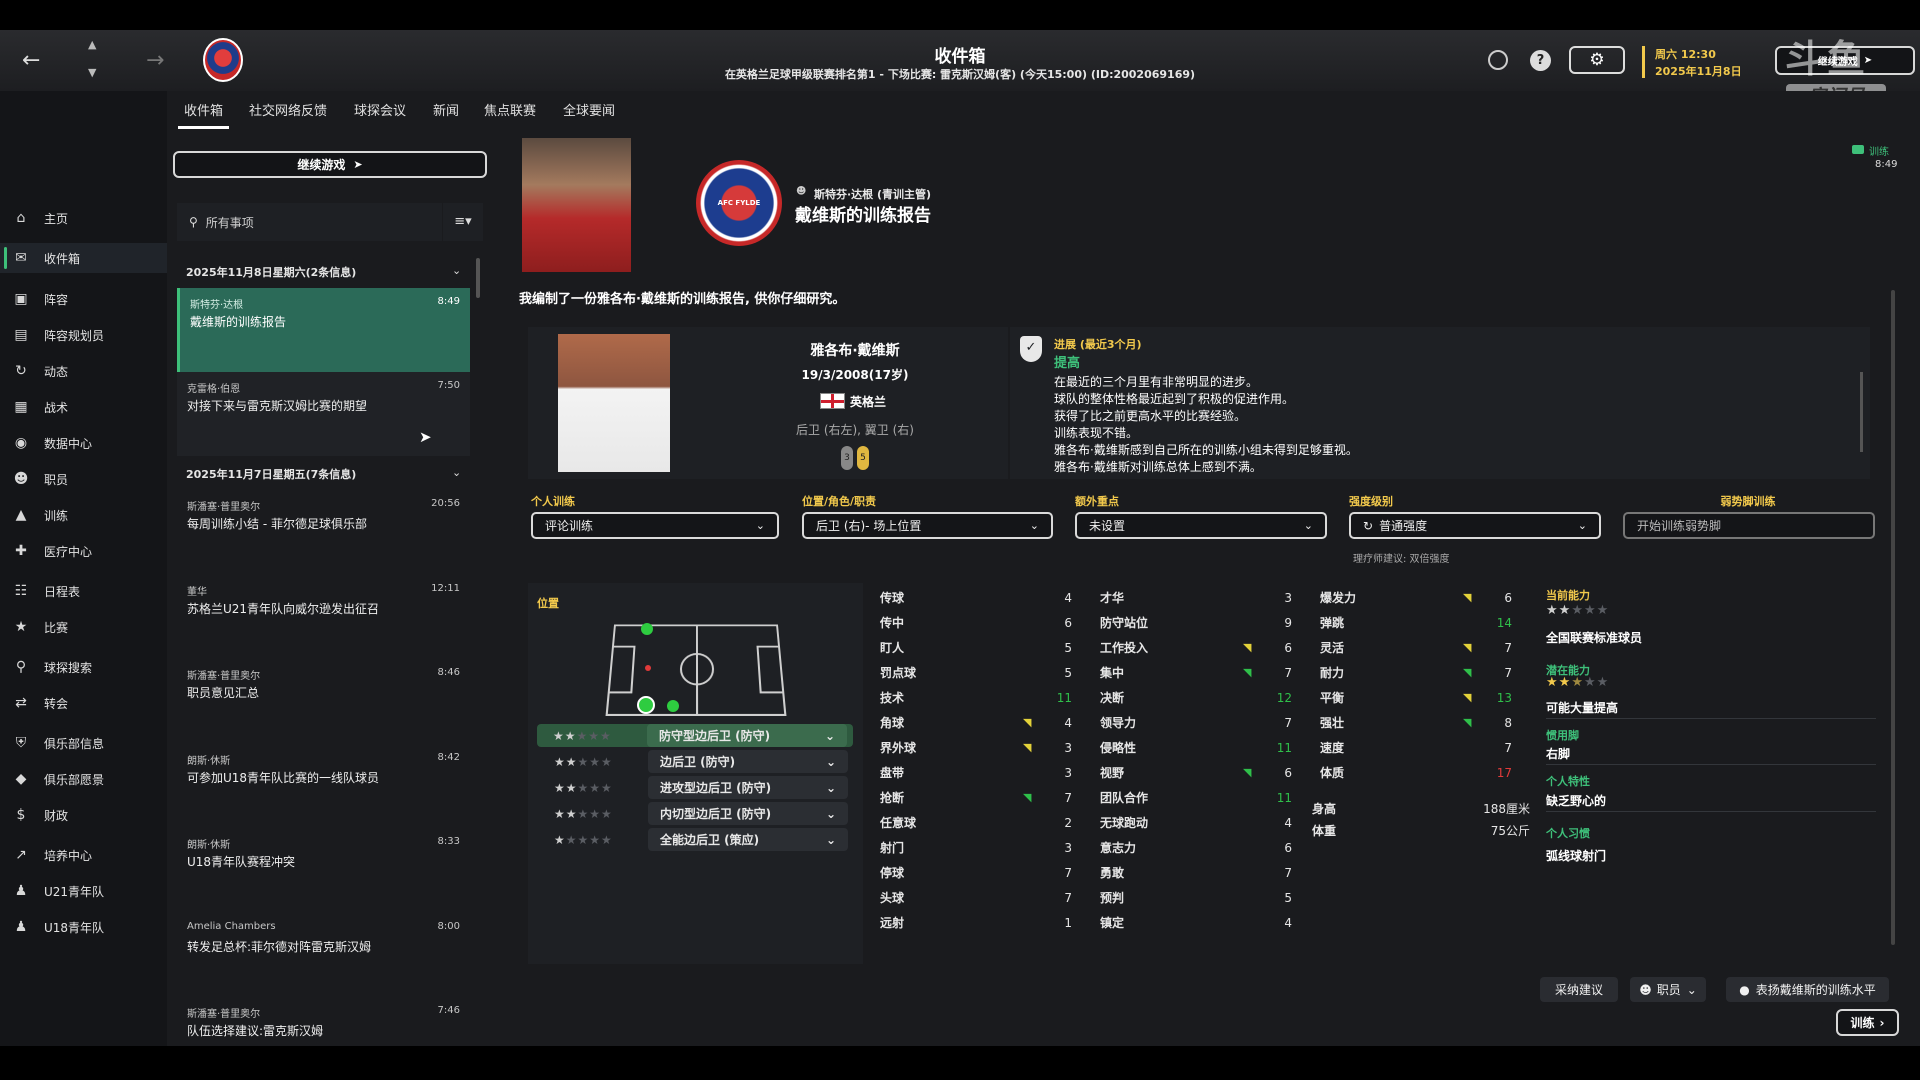  I want to click on attribute-row: 团队合作 11, so click(1196, 797).